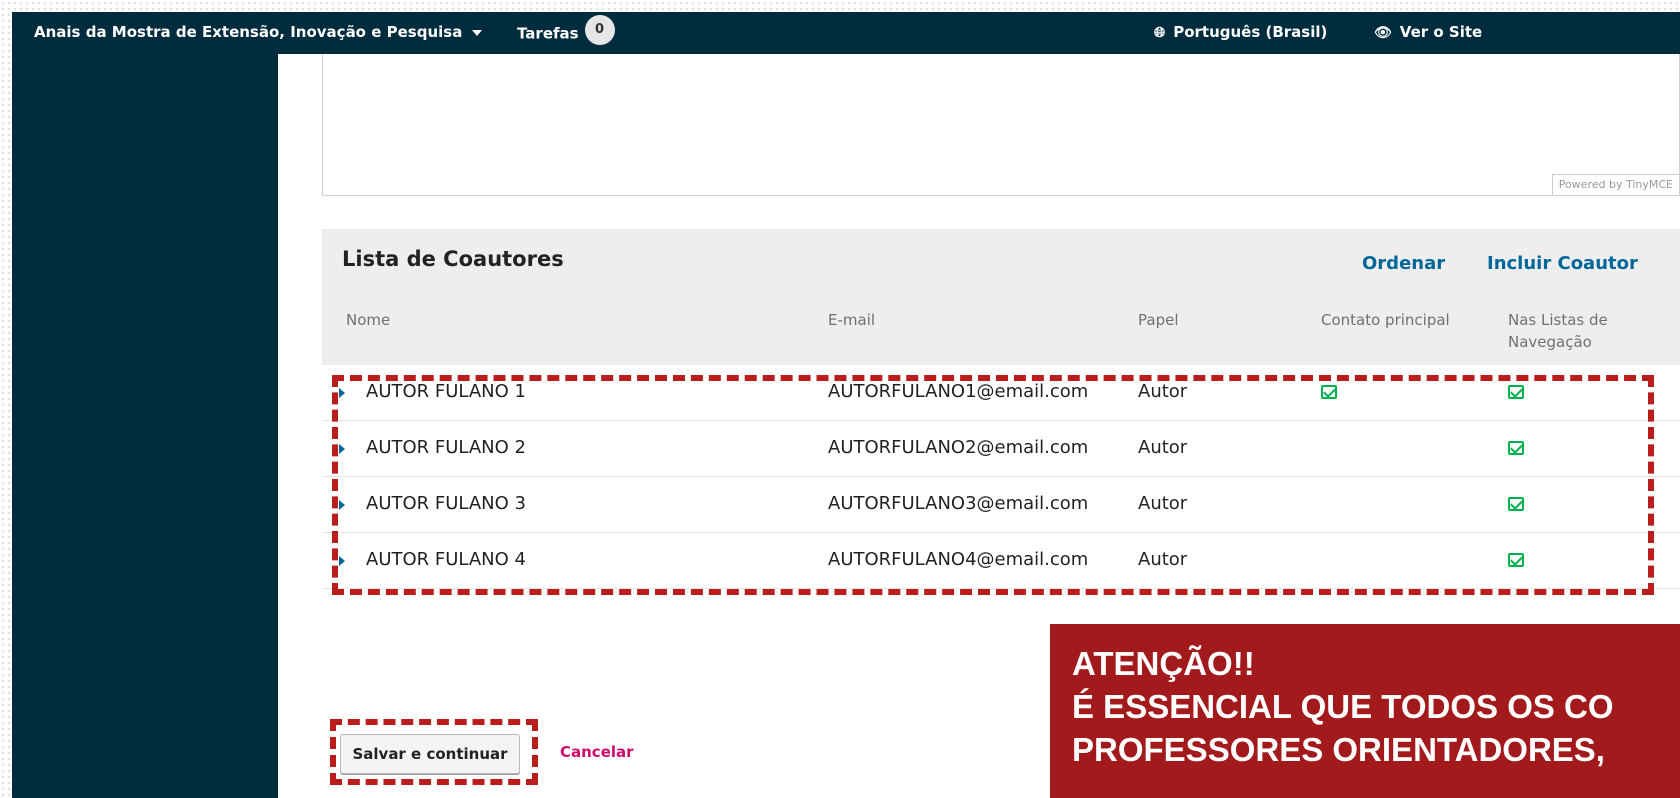 Image resolution: width=1680 pixels, height=798 pixels. What do you see at coordinates (1615, 184) in the screenshot?
I see `editor-powered-by: Powered by TinyMCE` at bounding box center [1615, 184].